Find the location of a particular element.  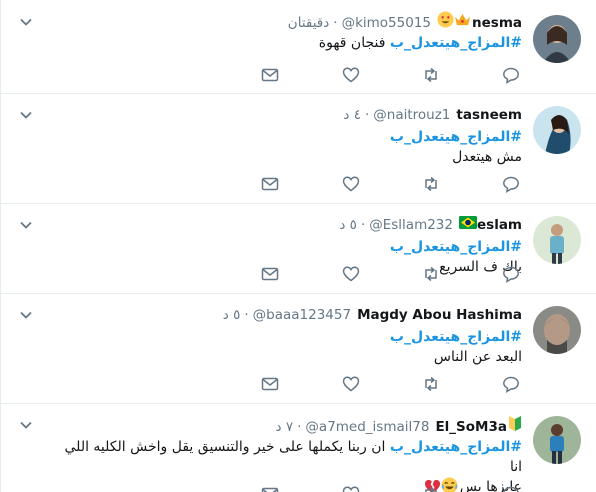

tweet-text-line: فنجان قهوة is located at coordinates (352, 43).